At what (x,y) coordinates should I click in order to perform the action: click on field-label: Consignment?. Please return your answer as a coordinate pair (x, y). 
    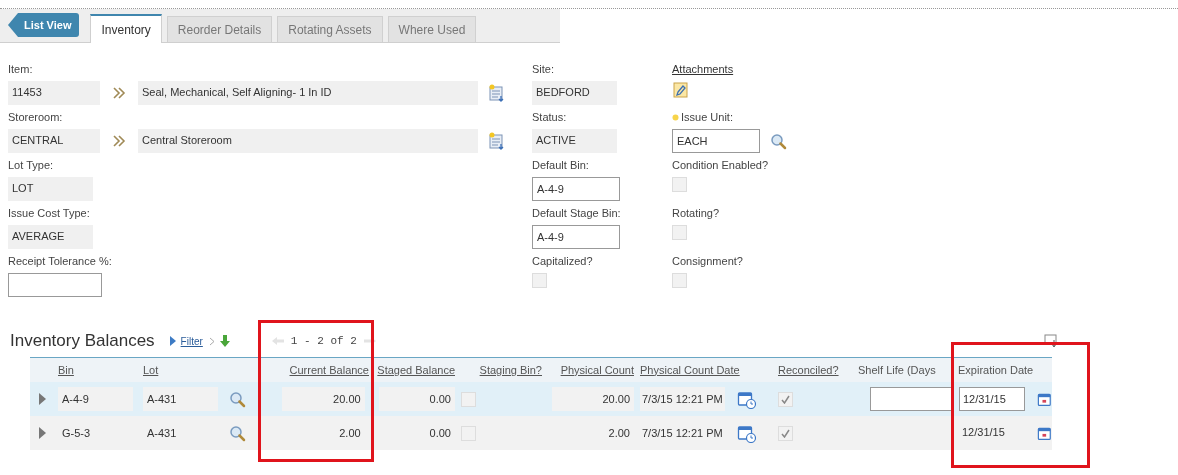
    Looking at the image, I should click on (707, 262).